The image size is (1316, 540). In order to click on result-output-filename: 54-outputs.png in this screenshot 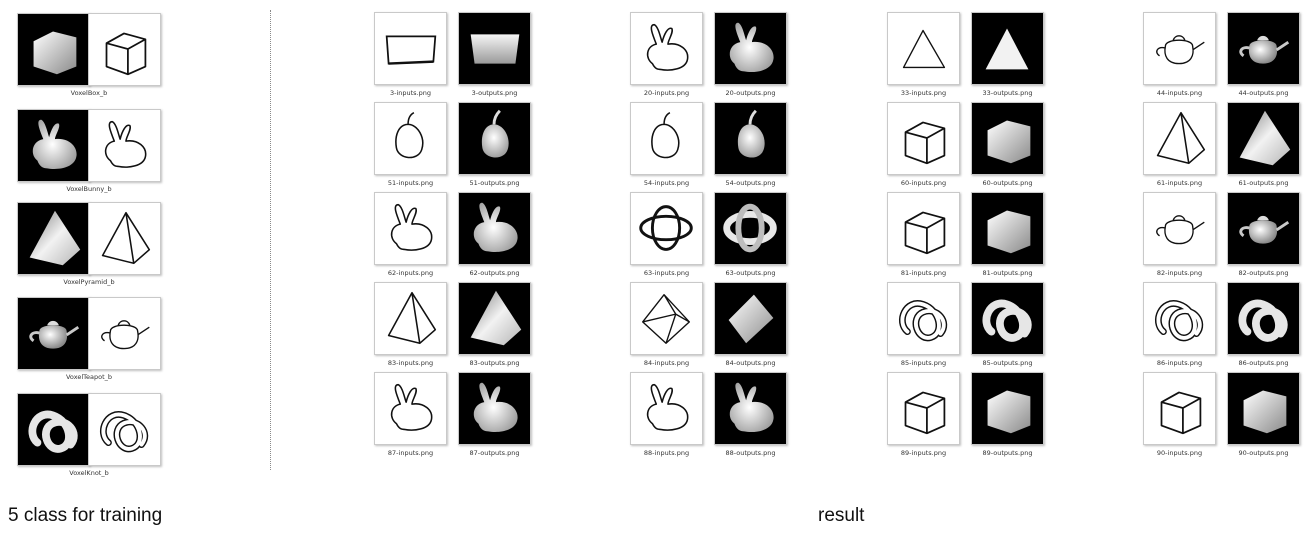, I will do `click(750, 183)`.